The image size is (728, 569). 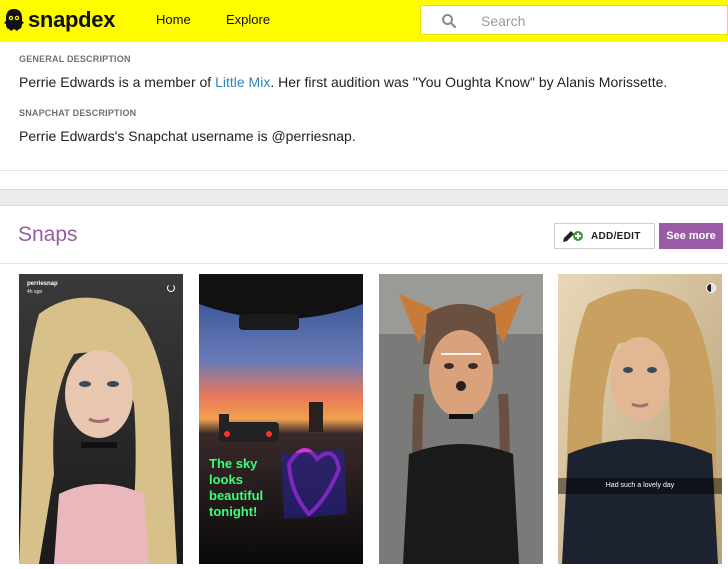 What do you see at coordinates (364, 263) in the screenshot?
I see `snaps-divider` at bounding box center [364, 263].